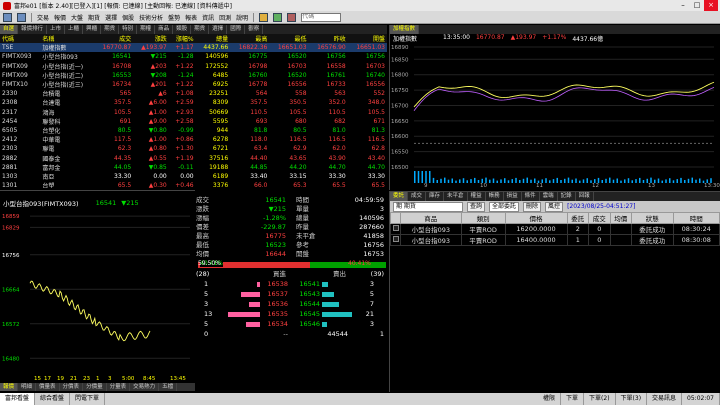 The image size is (720, 405). I want to click on quote-header: 漲跌, so click(151, 39).